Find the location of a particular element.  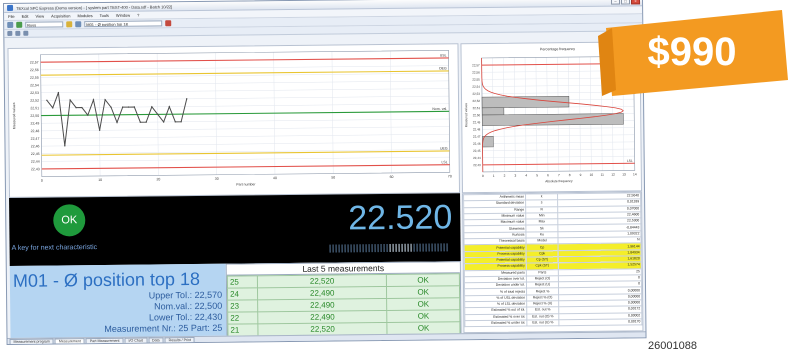

statistics-sym: Est. out (U) % is located at coordinates (542, 323).